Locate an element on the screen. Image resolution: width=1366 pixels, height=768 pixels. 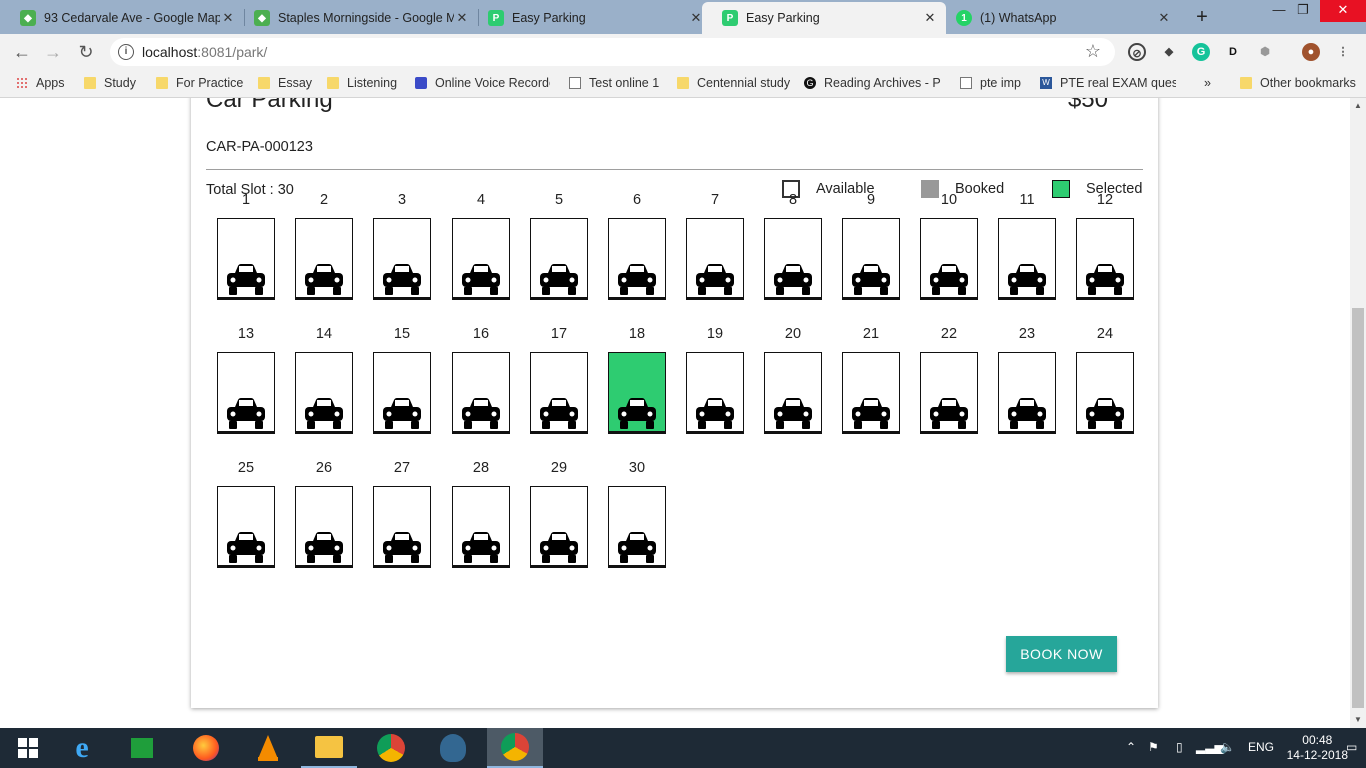
bookmarks-overflow-button: » is located at coordinates (1207, 83).